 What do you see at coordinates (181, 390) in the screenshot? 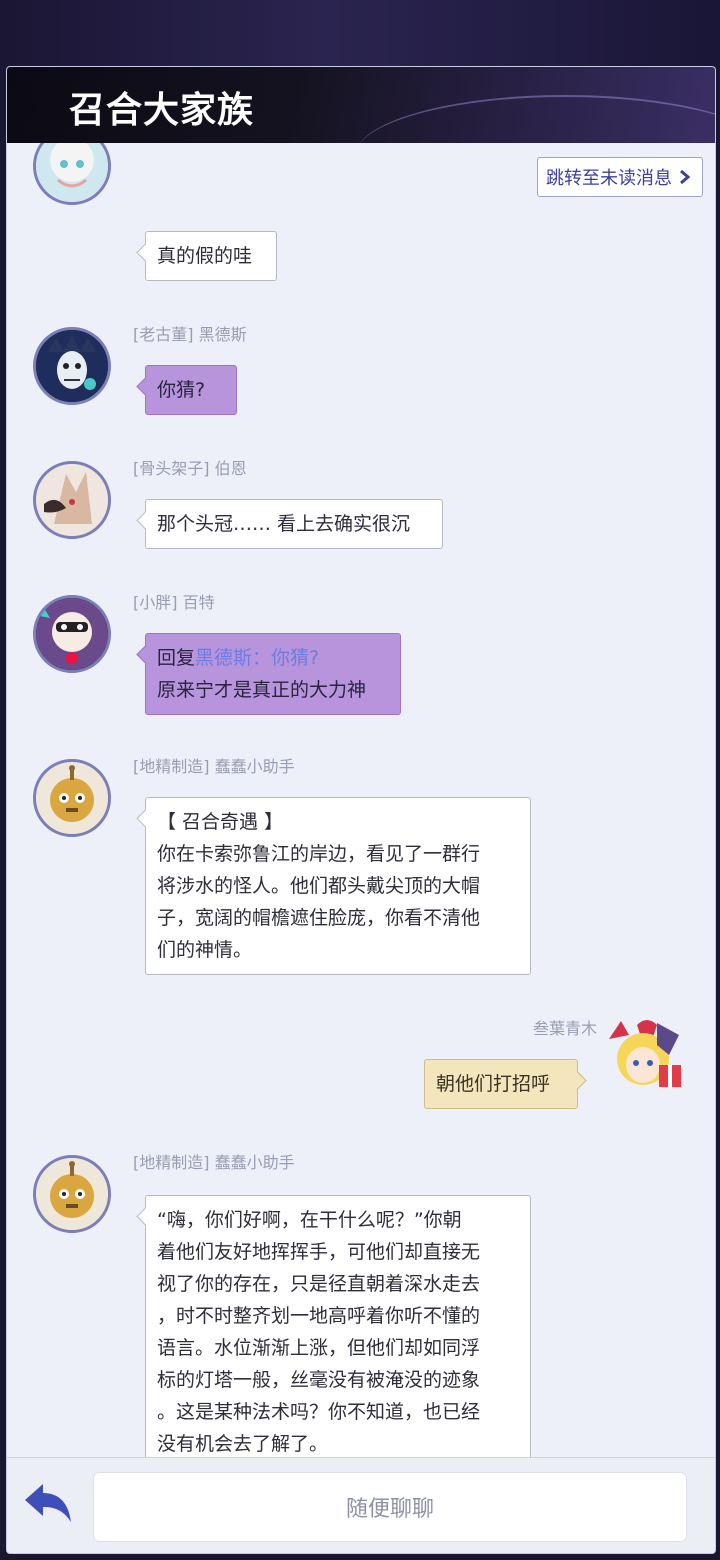
I see `message-text: 你猜?` at bounding box center [181, 390].